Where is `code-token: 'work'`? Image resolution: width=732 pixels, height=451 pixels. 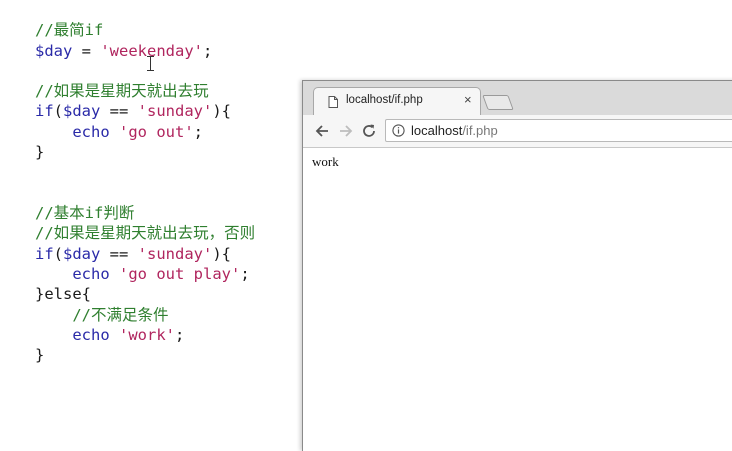
code-token: 'work' is located at coordinates (147, 335).